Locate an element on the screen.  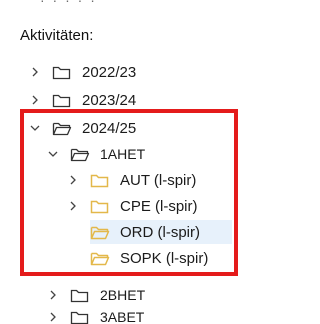
tree-item-2024-25: 2024/25 is located at coordinates (82, 128).